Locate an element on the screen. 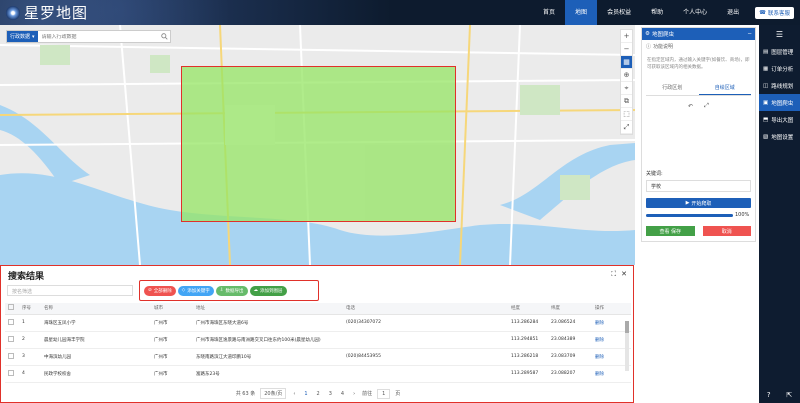  tab-admin-region: 行政区划 is located at coordinates (672, 88).